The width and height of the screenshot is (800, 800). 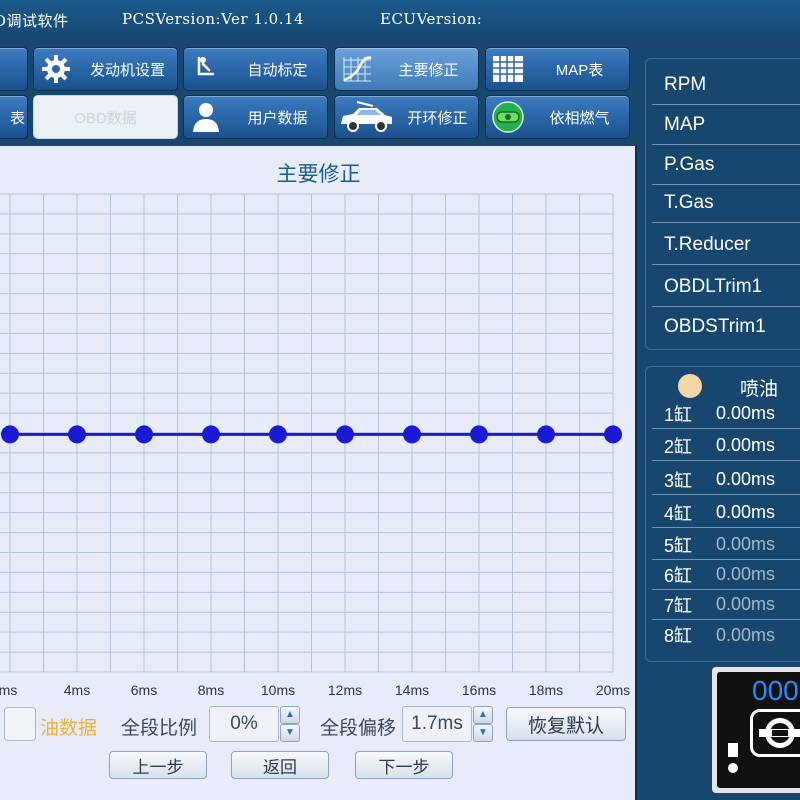 I want to click on cylinder-label: 3缸, so click(x=678, y=480).